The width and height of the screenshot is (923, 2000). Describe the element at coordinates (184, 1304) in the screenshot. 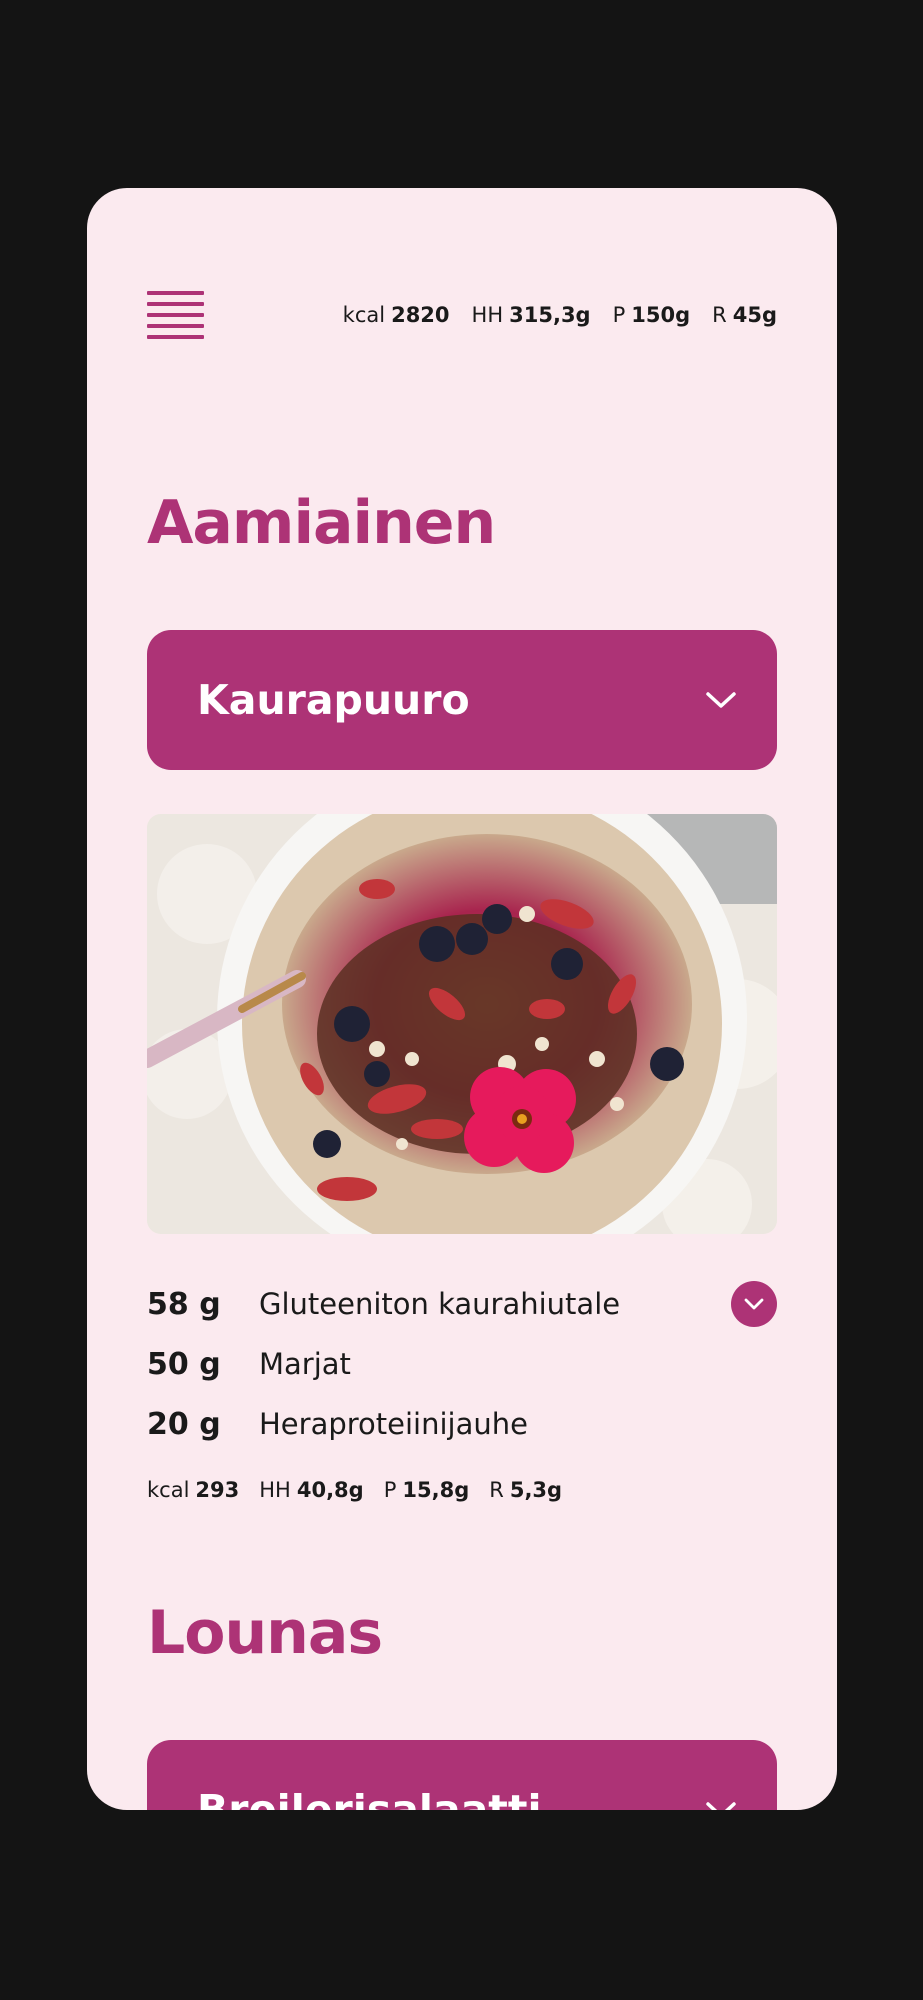

I see `ingredient-amount: 58 g` at that location.